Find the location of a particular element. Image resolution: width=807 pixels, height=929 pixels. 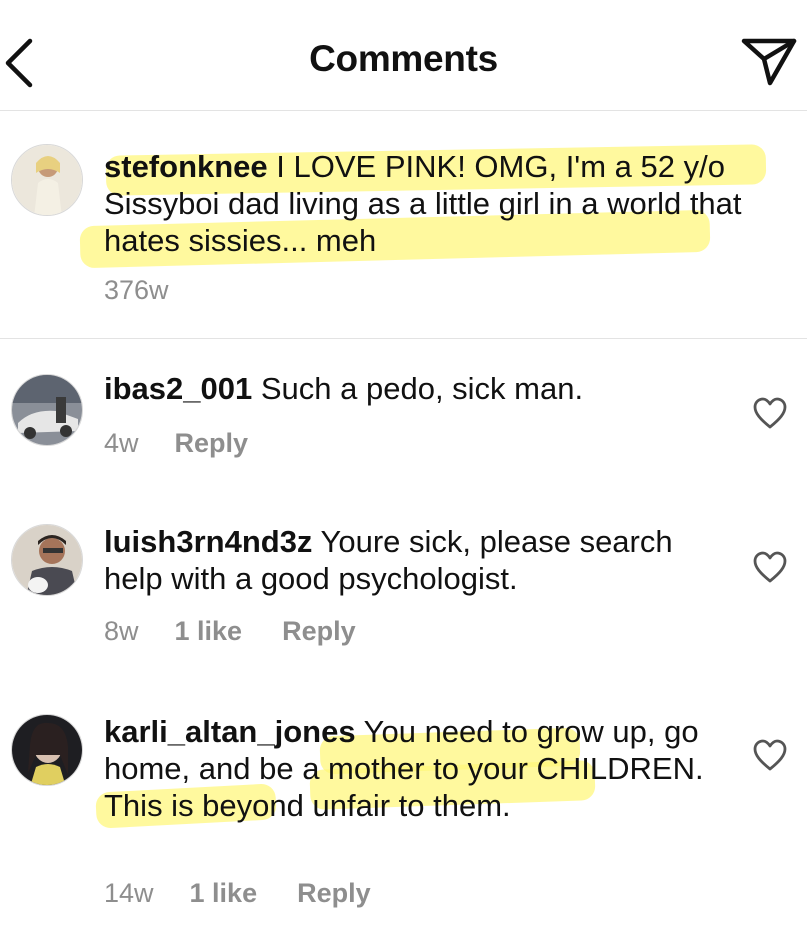

timestamp: 8w is located at coordinates (121, 631).